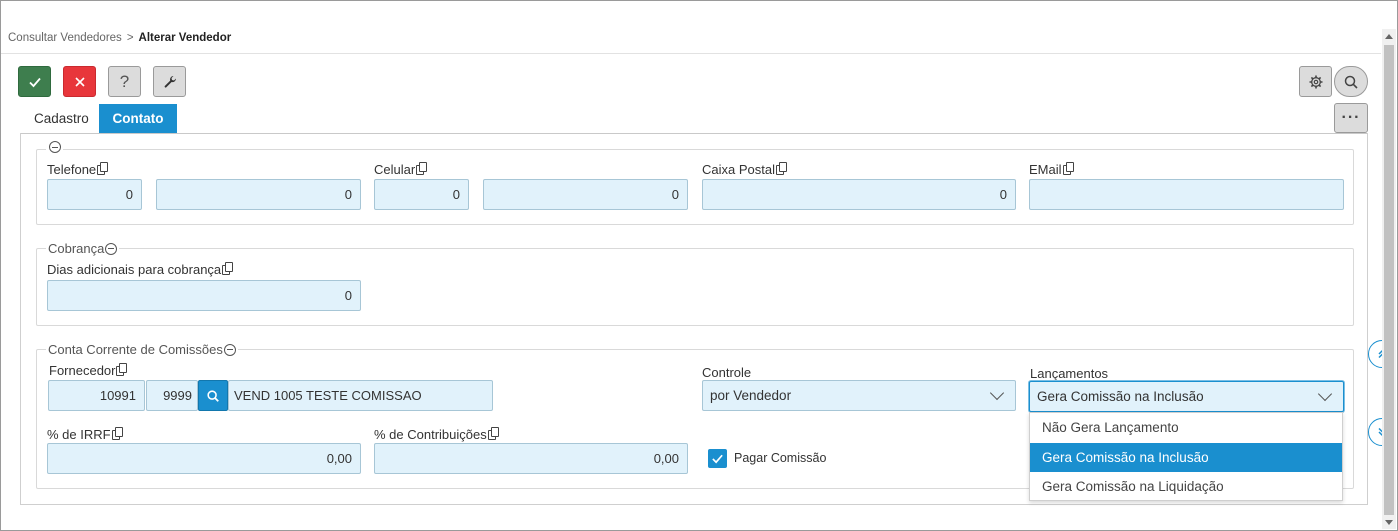 The width and height of the screenshot is (1398, 531). I want to click on pagar-comissao-checkbox, so click(717, 458).